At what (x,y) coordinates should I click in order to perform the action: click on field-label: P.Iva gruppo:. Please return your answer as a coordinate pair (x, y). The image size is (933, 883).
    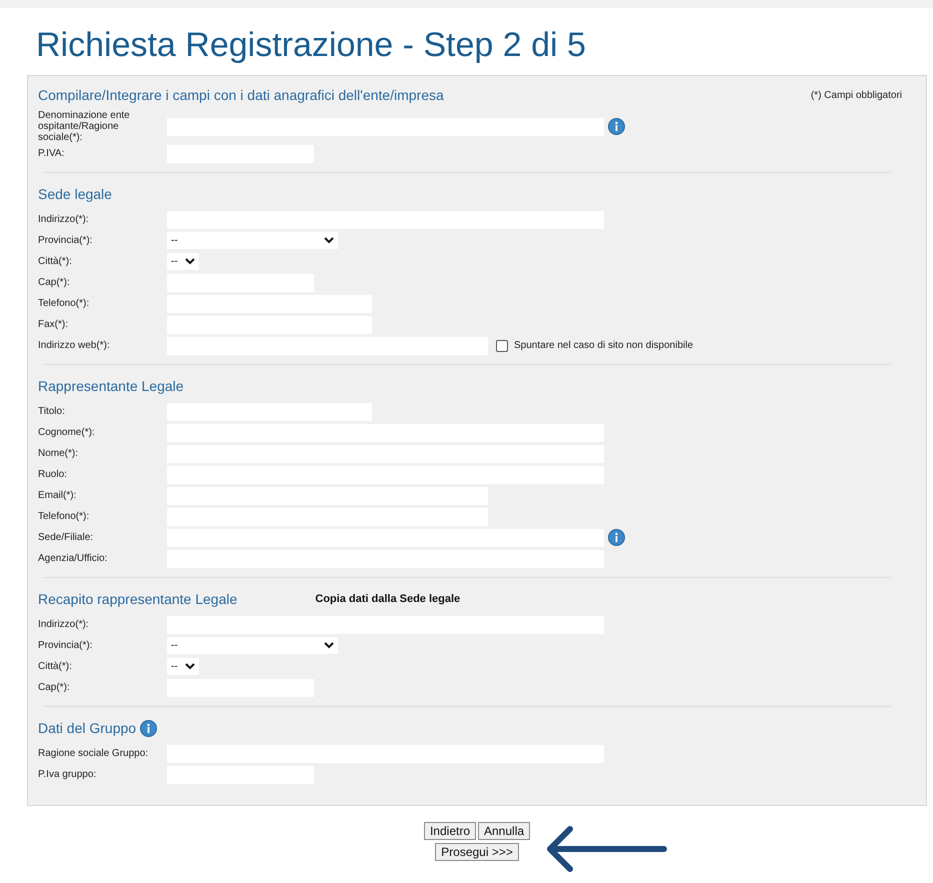
    Looking at the image, I should click on (68, 774).